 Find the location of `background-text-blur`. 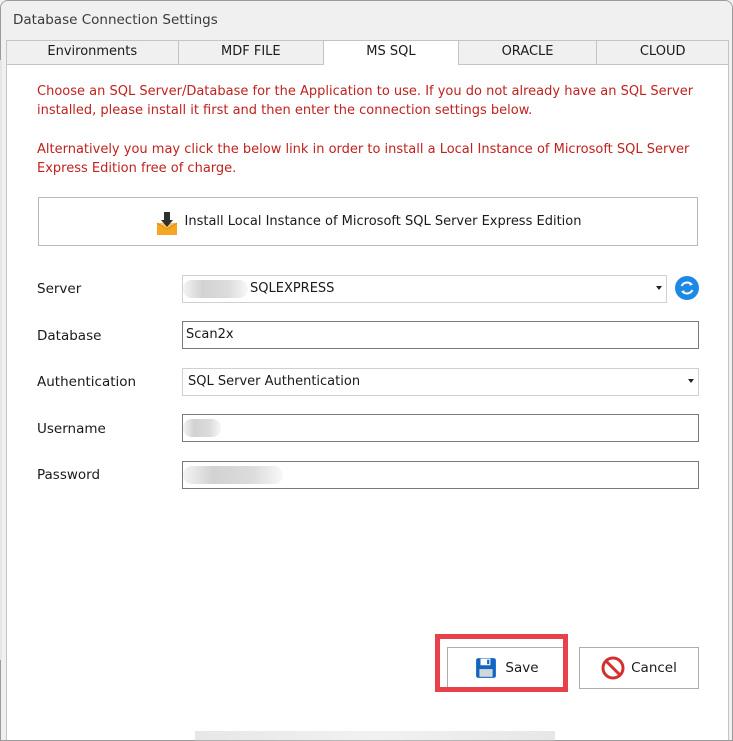

background-text-blur is located at coordinates (375, 736).